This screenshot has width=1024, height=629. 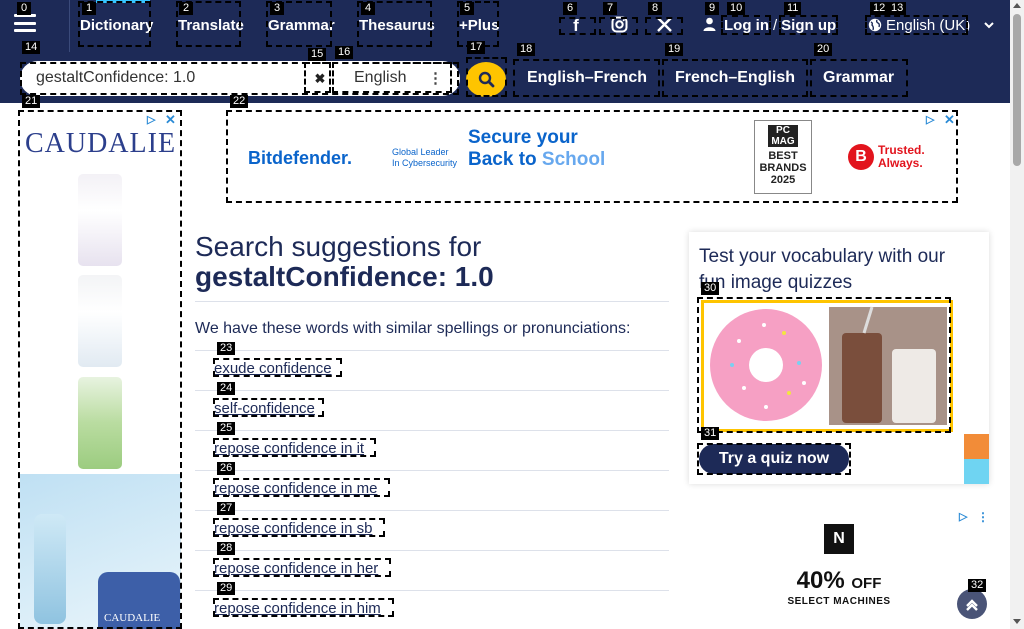 What do you see at coordinates (839, 601) in the screenshot?
I see `ad-offer-subtitle: SELECT MACHINES` at bounding box center [839, 601].